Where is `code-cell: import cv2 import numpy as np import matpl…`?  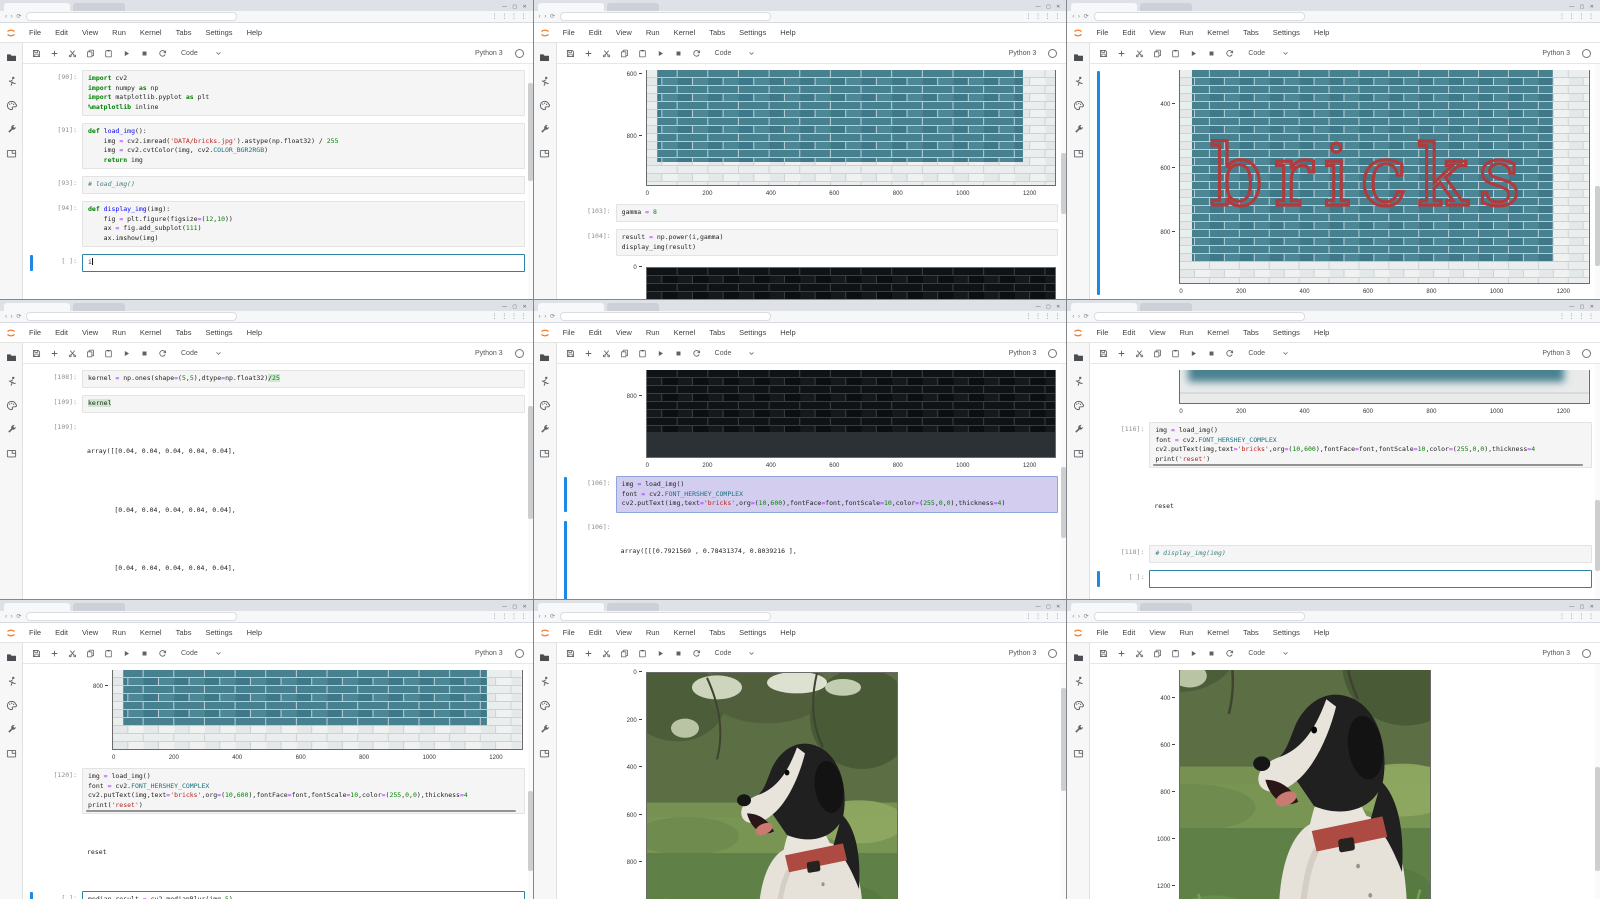
code-cell: import cv2 import numpy as np import matpl… is located at coordinates (303, 93).